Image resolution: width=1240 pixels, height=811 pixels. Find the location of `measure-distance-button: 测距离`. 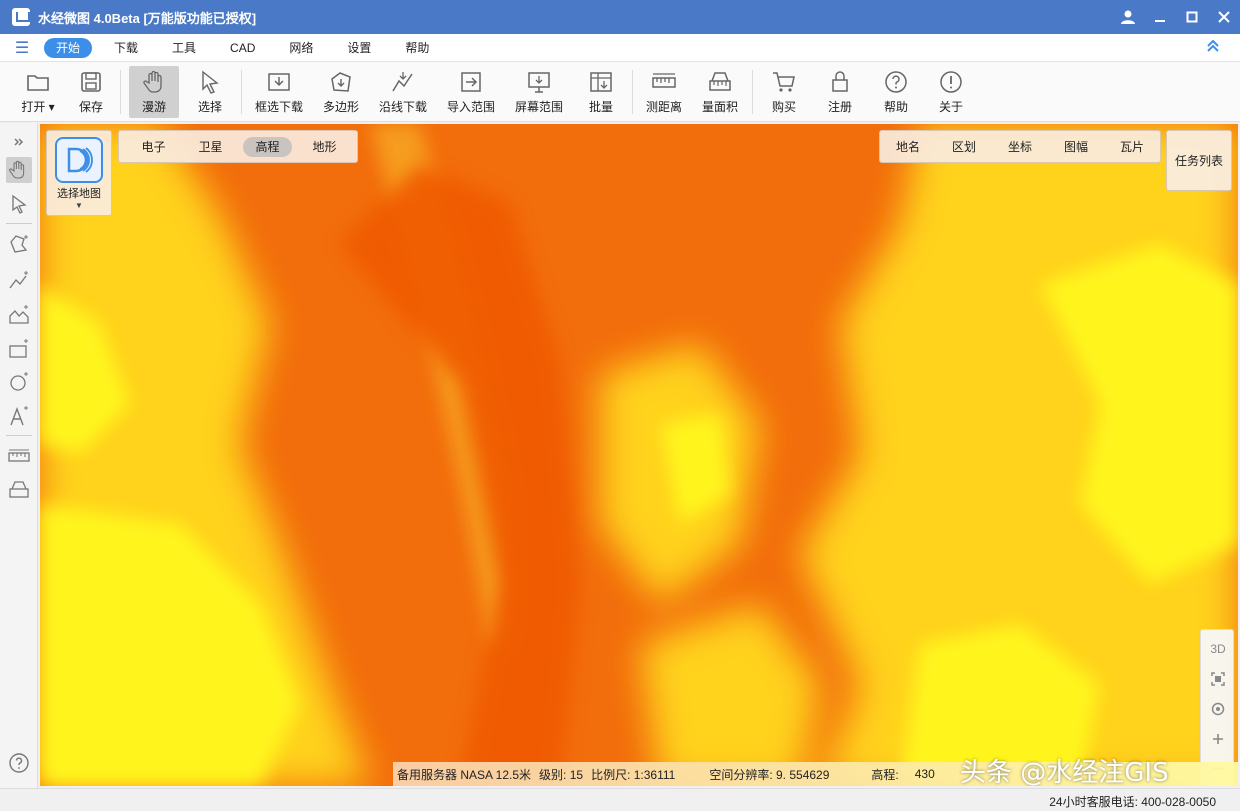

measure-distance-button: 测距离 is located at coordinates (664, 92).